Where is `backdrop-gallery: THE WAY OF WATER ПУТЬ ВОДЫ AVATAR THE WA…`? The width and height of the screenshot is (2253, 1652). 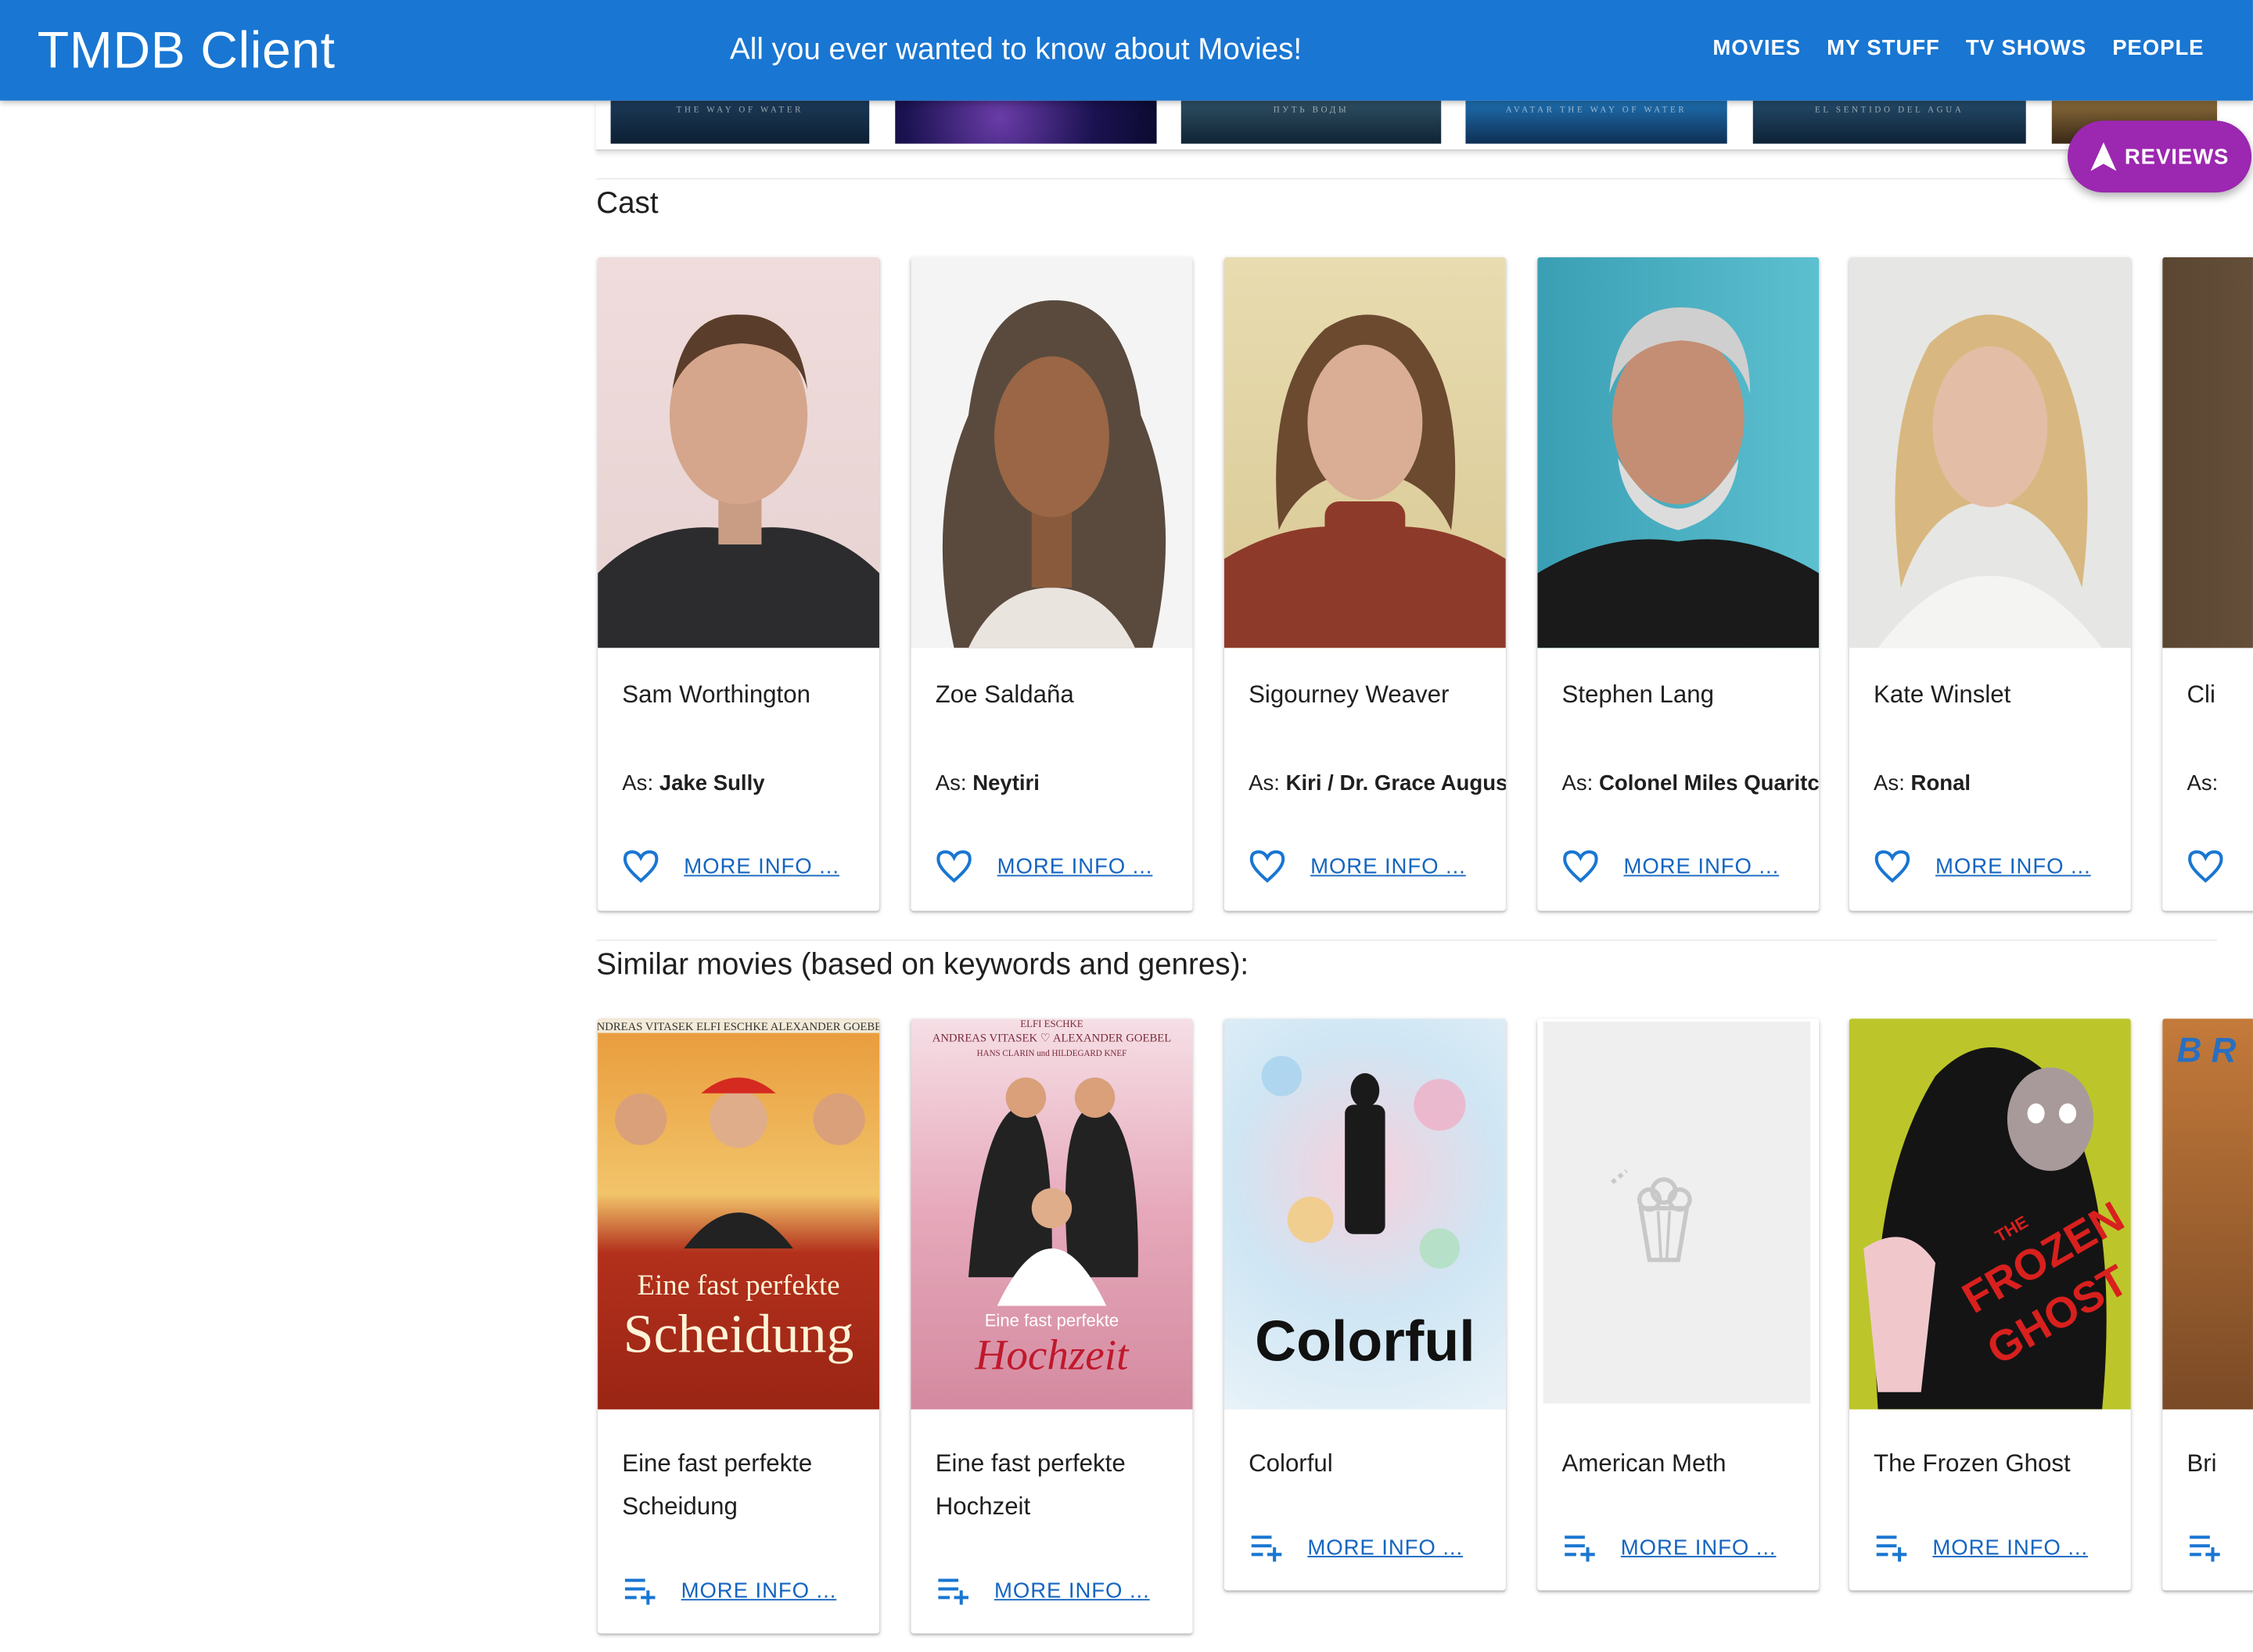
backdrop-gallery: THE WAY OF WATER ПУТЬ ВОДЫ AVATAR THE WA… is located at coordinates (1407, 126).